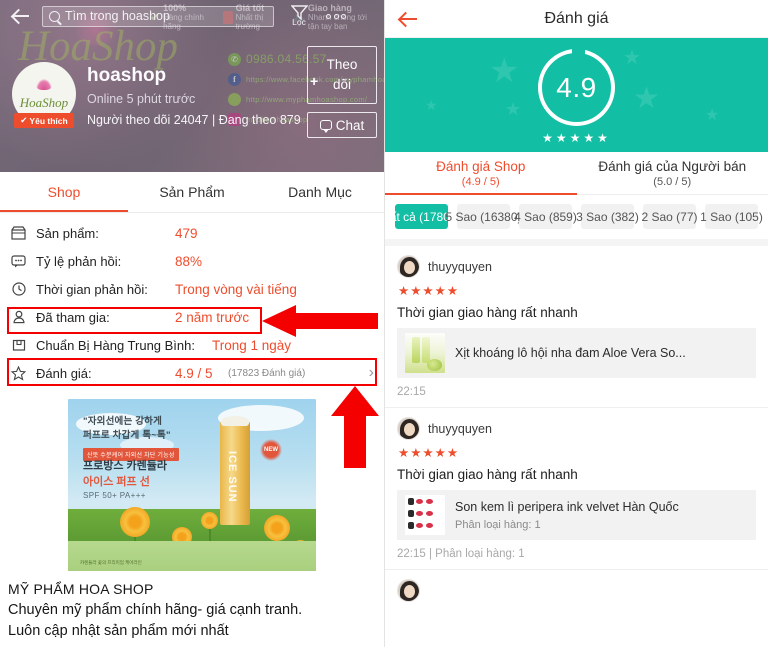  Describe the element at coordinates (576, 586) in the screenshot. I see `review-item-partial` at that location.